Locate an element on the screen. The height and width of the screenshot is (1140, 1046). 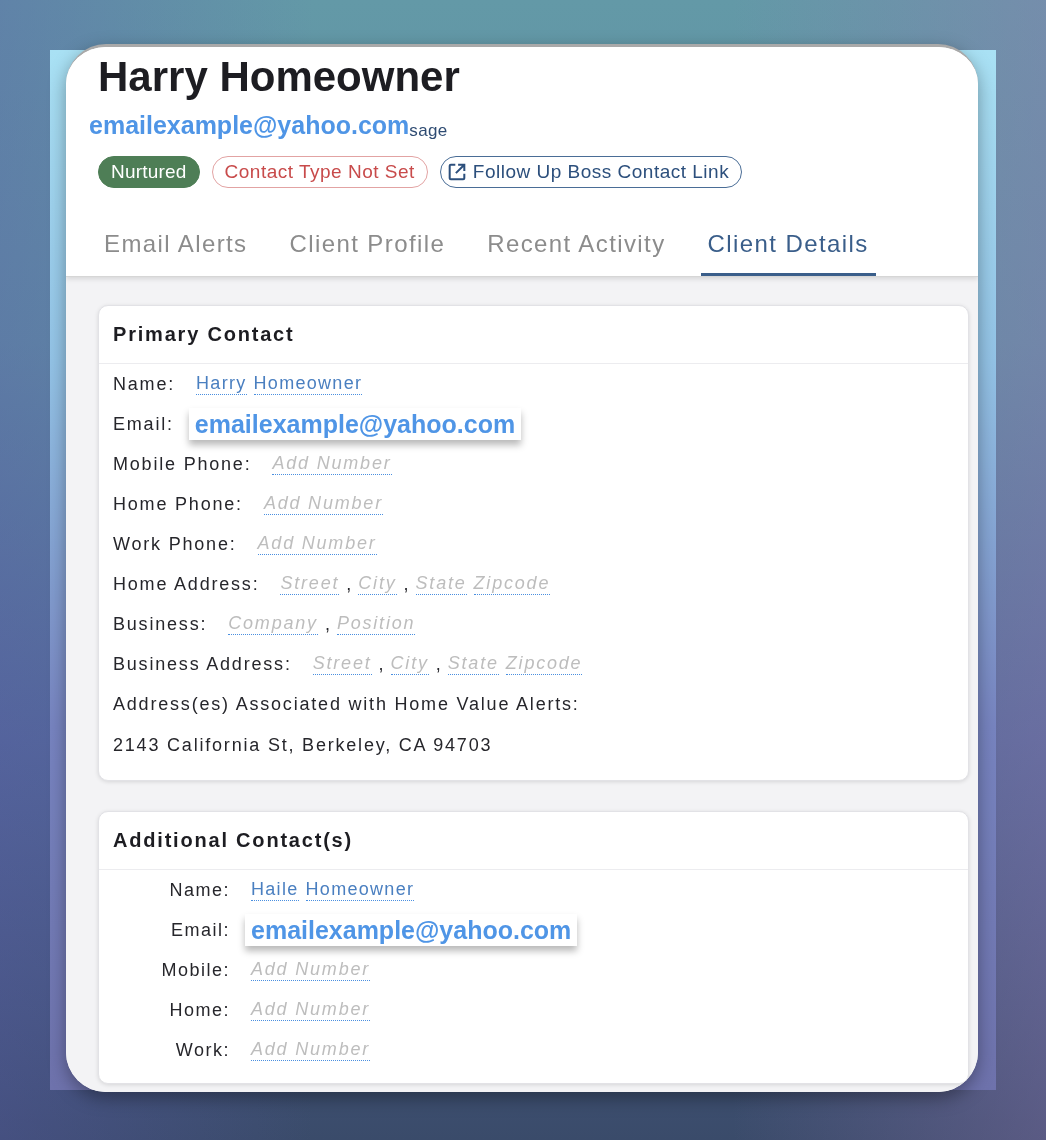
field-label: Business Address: is located at coordinates (202, 664).